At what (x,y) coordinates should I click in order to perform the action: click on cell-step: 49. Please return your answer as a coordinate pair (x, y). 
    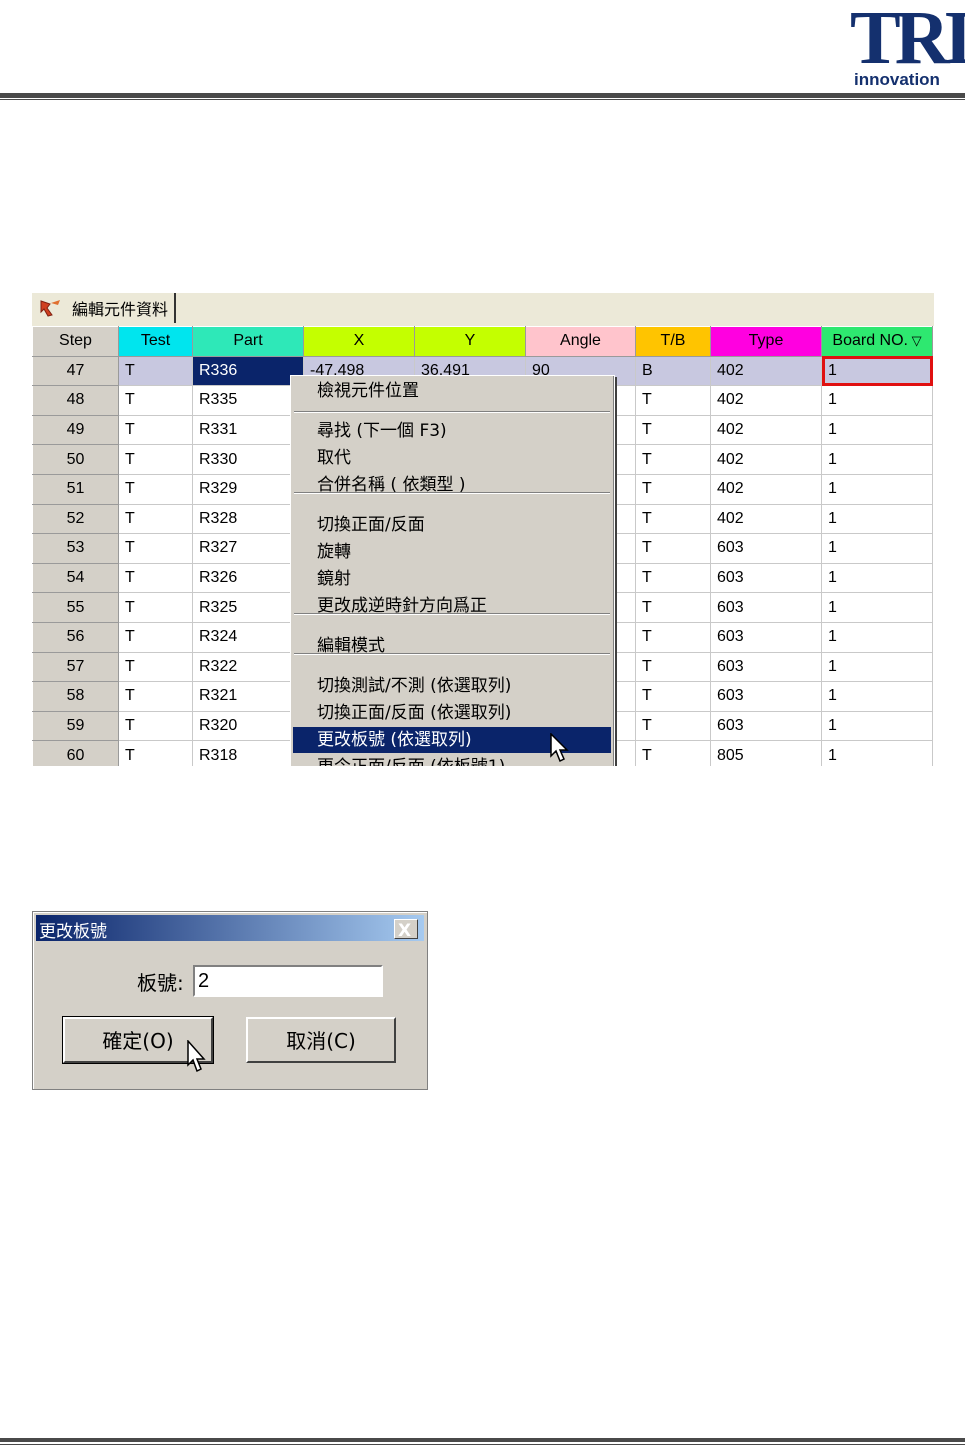
    Looking at the image, I should click on (75, 430).